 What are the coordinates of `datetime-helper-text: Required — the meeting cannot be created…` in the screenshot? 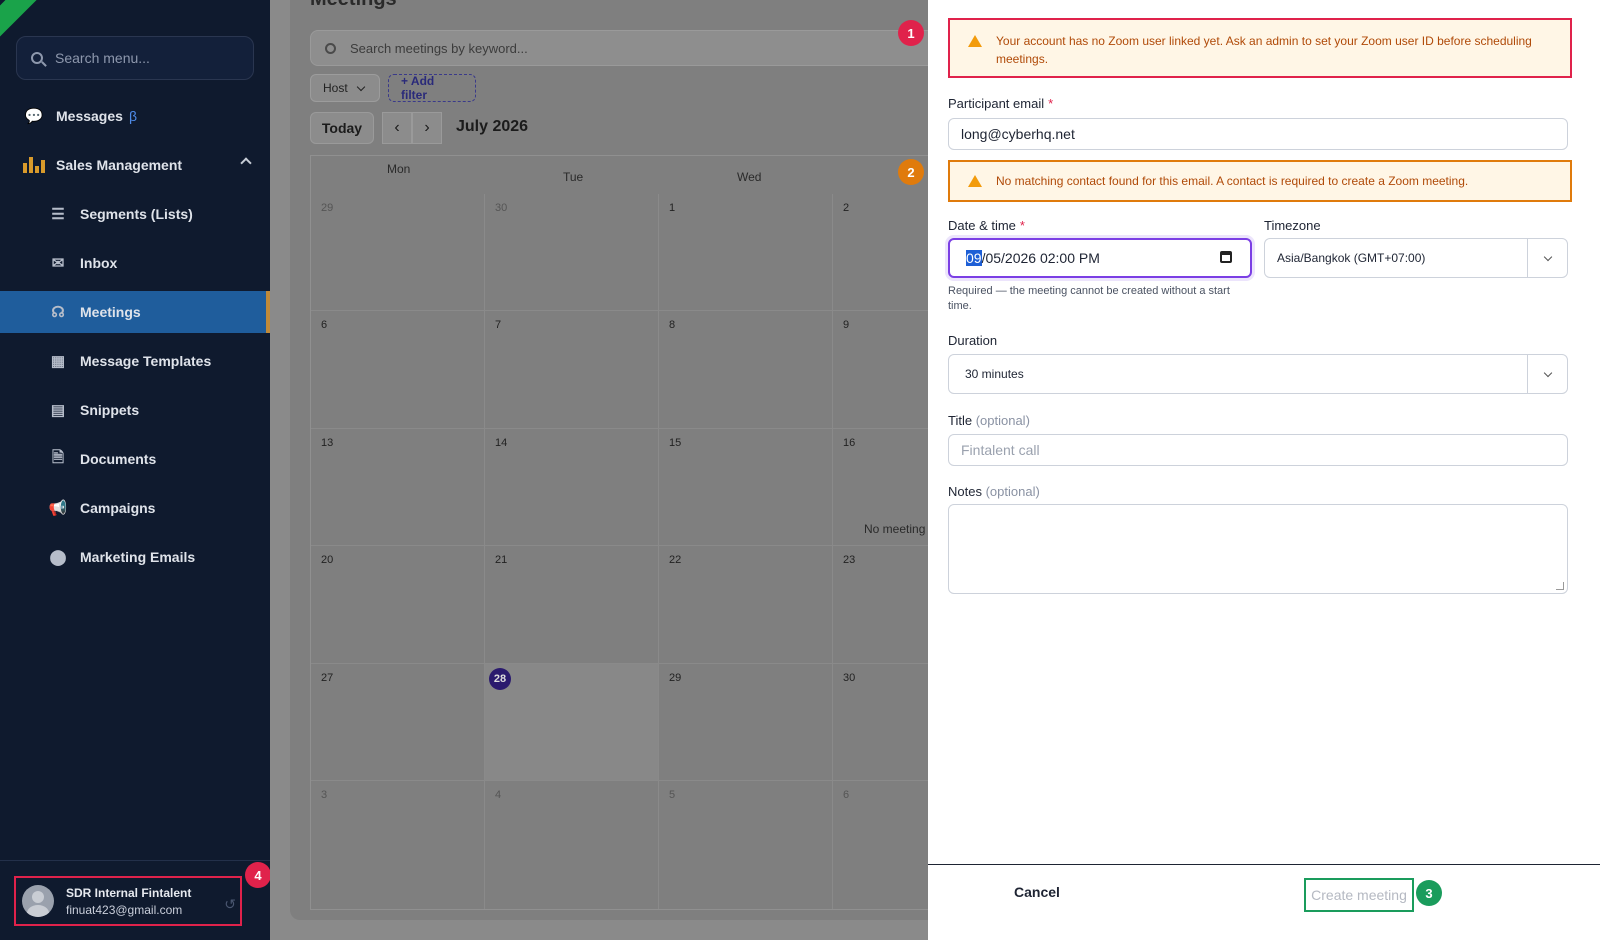 It's located at (1089, 298).